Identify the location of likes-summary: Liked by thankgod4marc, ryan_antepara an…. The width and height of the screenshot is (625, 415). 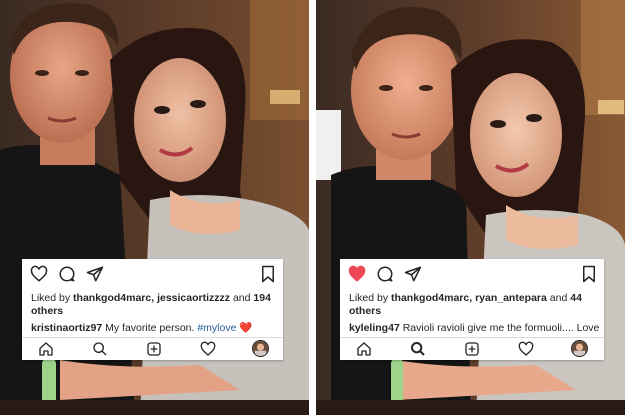
(469, 305).